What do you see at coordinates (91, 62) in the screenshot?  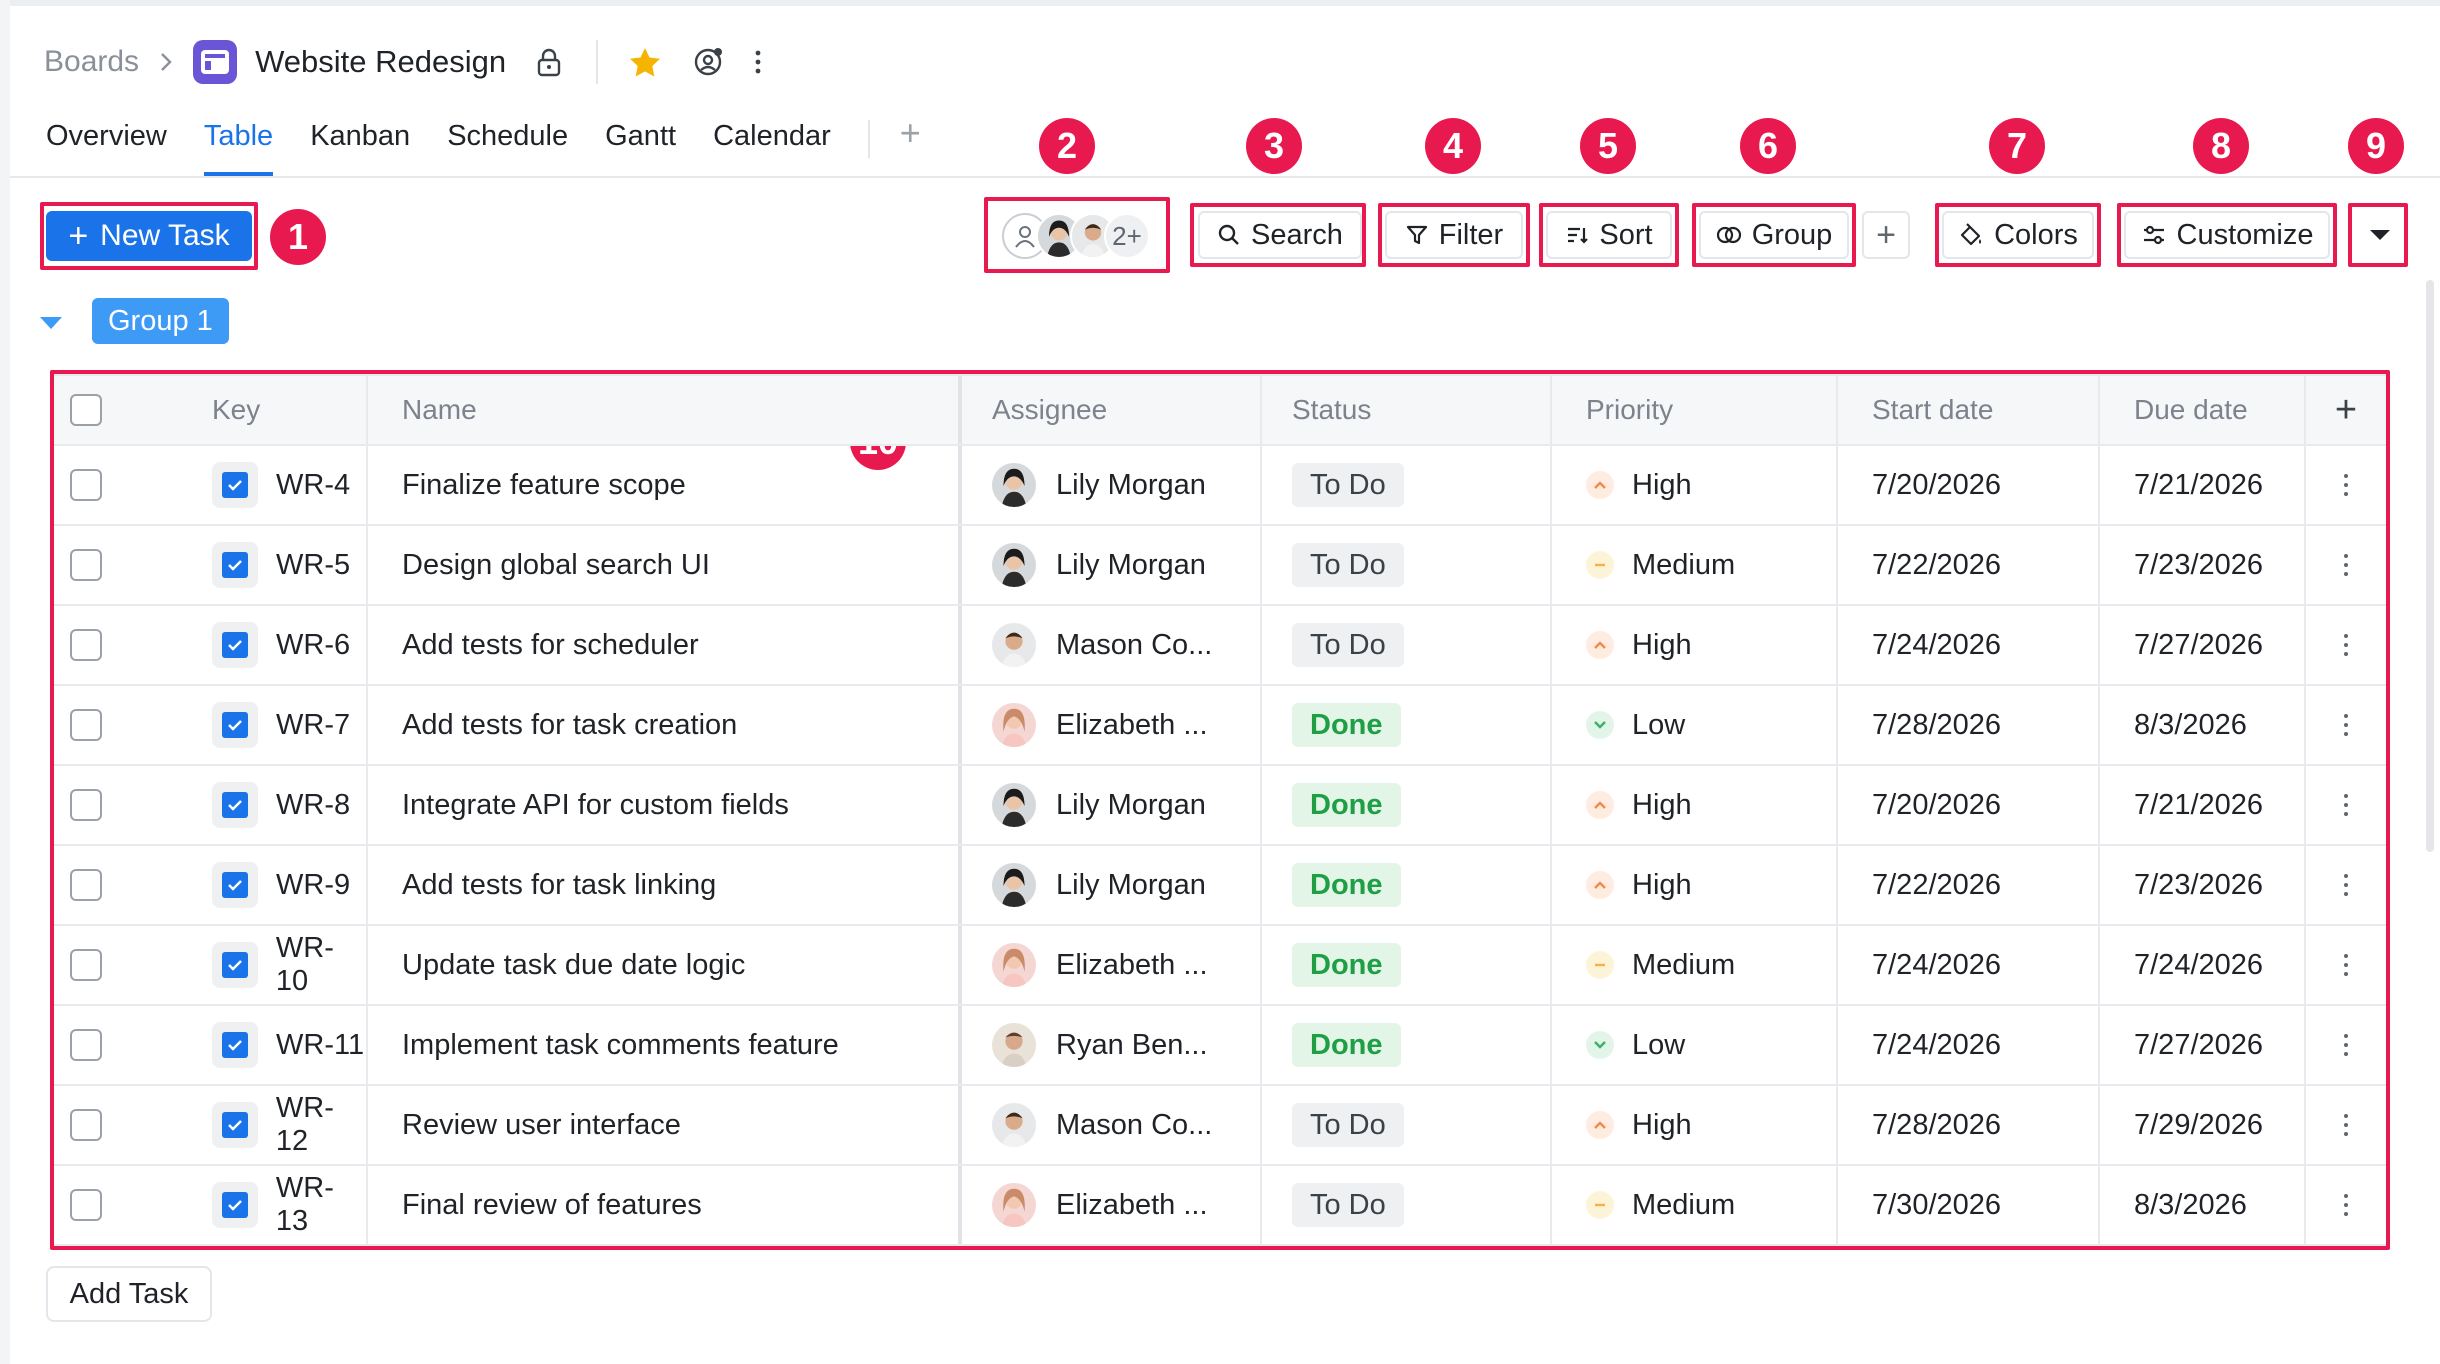 I see `breadcrumb-boards-link: Boards` at bounding box center [91, 62].